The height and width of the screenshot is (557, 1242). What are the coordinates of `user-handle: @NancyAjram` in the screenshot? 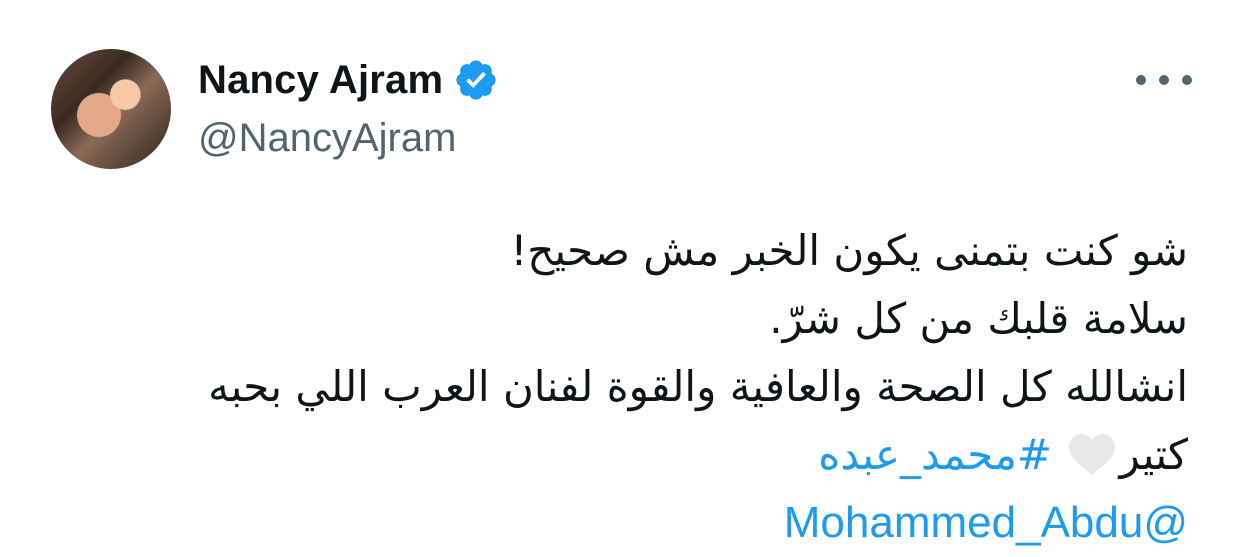 It's located at (327, 138).